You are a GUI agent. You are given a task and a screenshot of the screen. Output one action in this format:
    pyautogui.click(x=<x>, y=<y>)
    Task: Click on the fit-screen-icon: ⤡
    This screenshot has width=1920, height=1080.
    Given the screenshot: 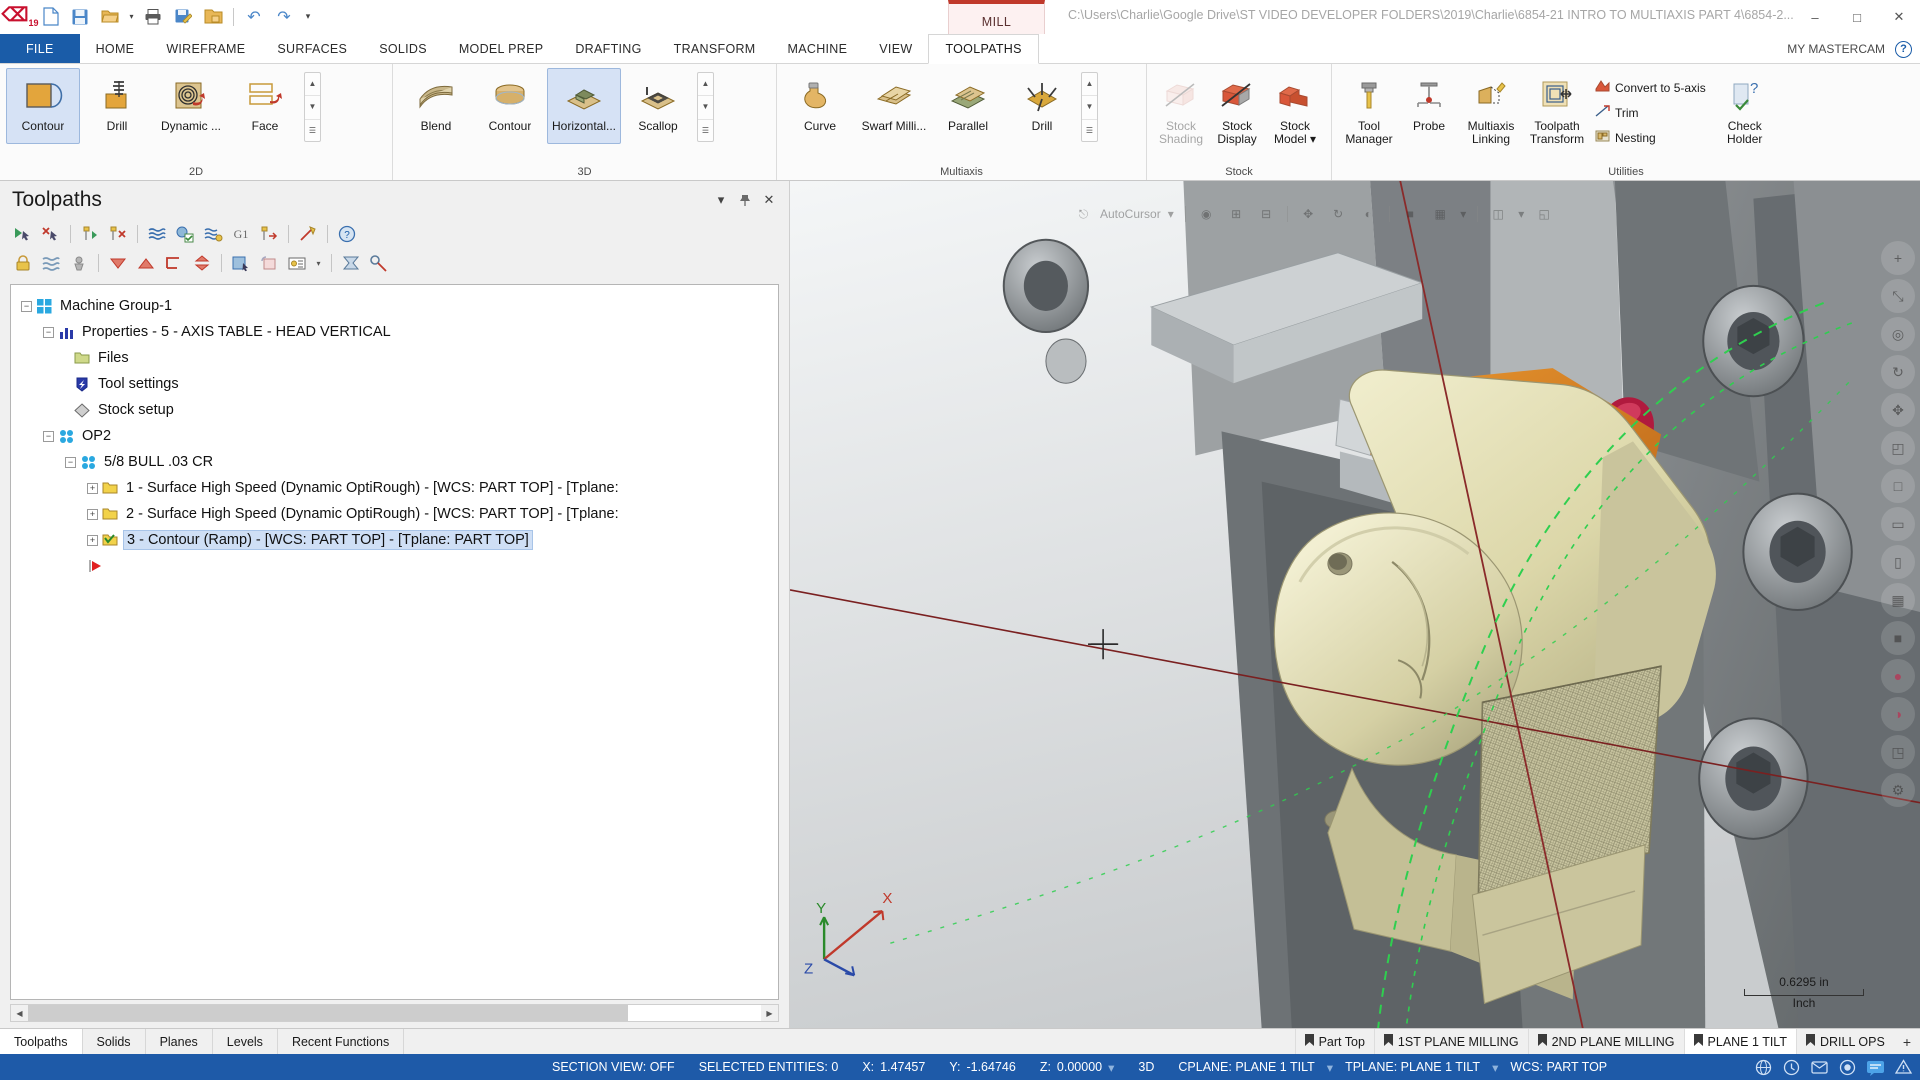 What is the action you would take?
    pyautogui.click(x=1898, y=296)
    